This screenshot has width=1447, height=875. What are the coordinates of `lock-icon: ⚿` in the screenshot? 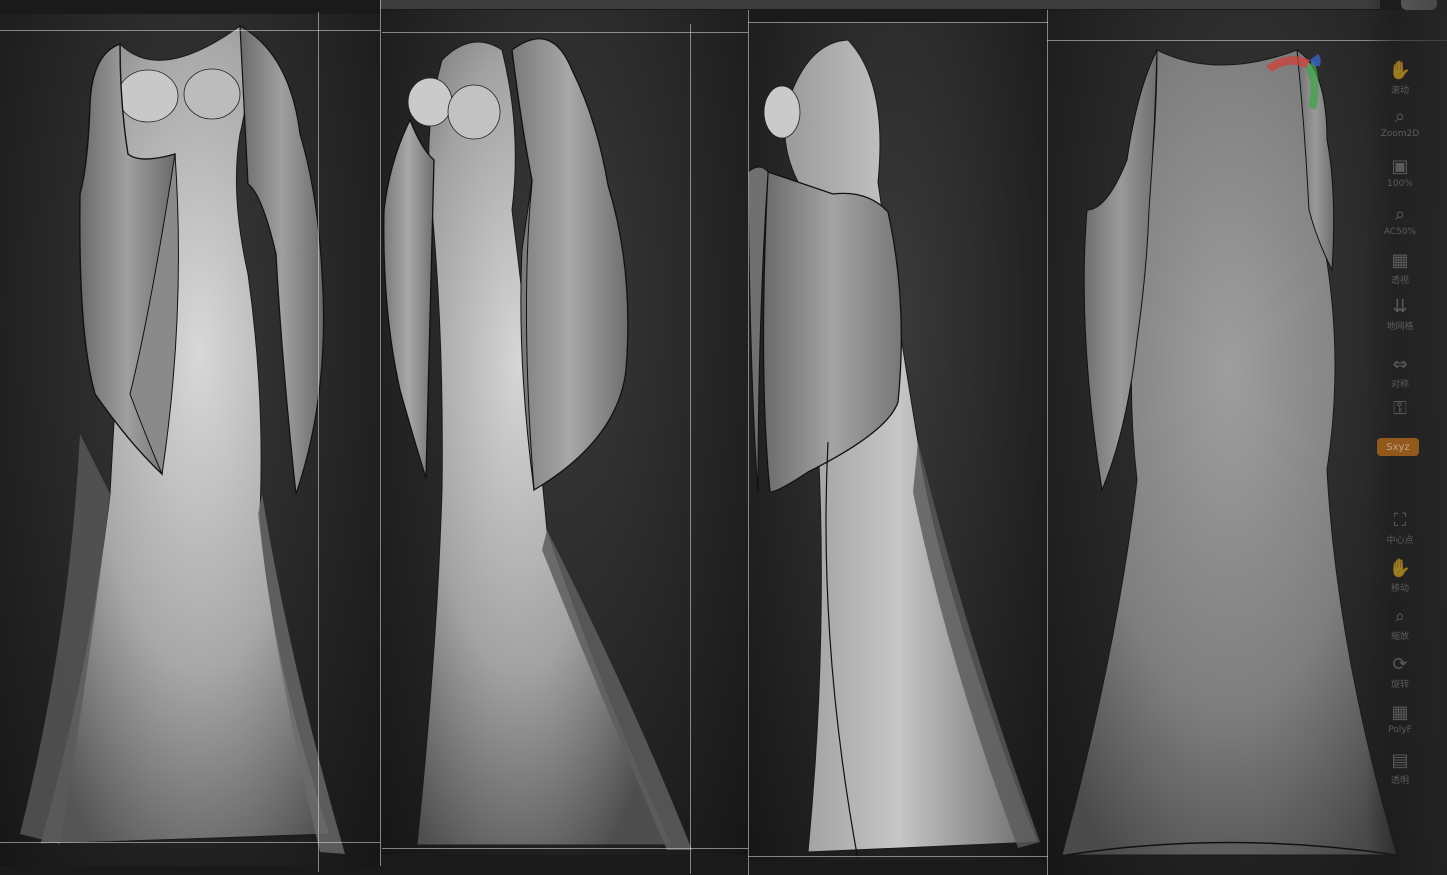 It's located at (1400, 408).